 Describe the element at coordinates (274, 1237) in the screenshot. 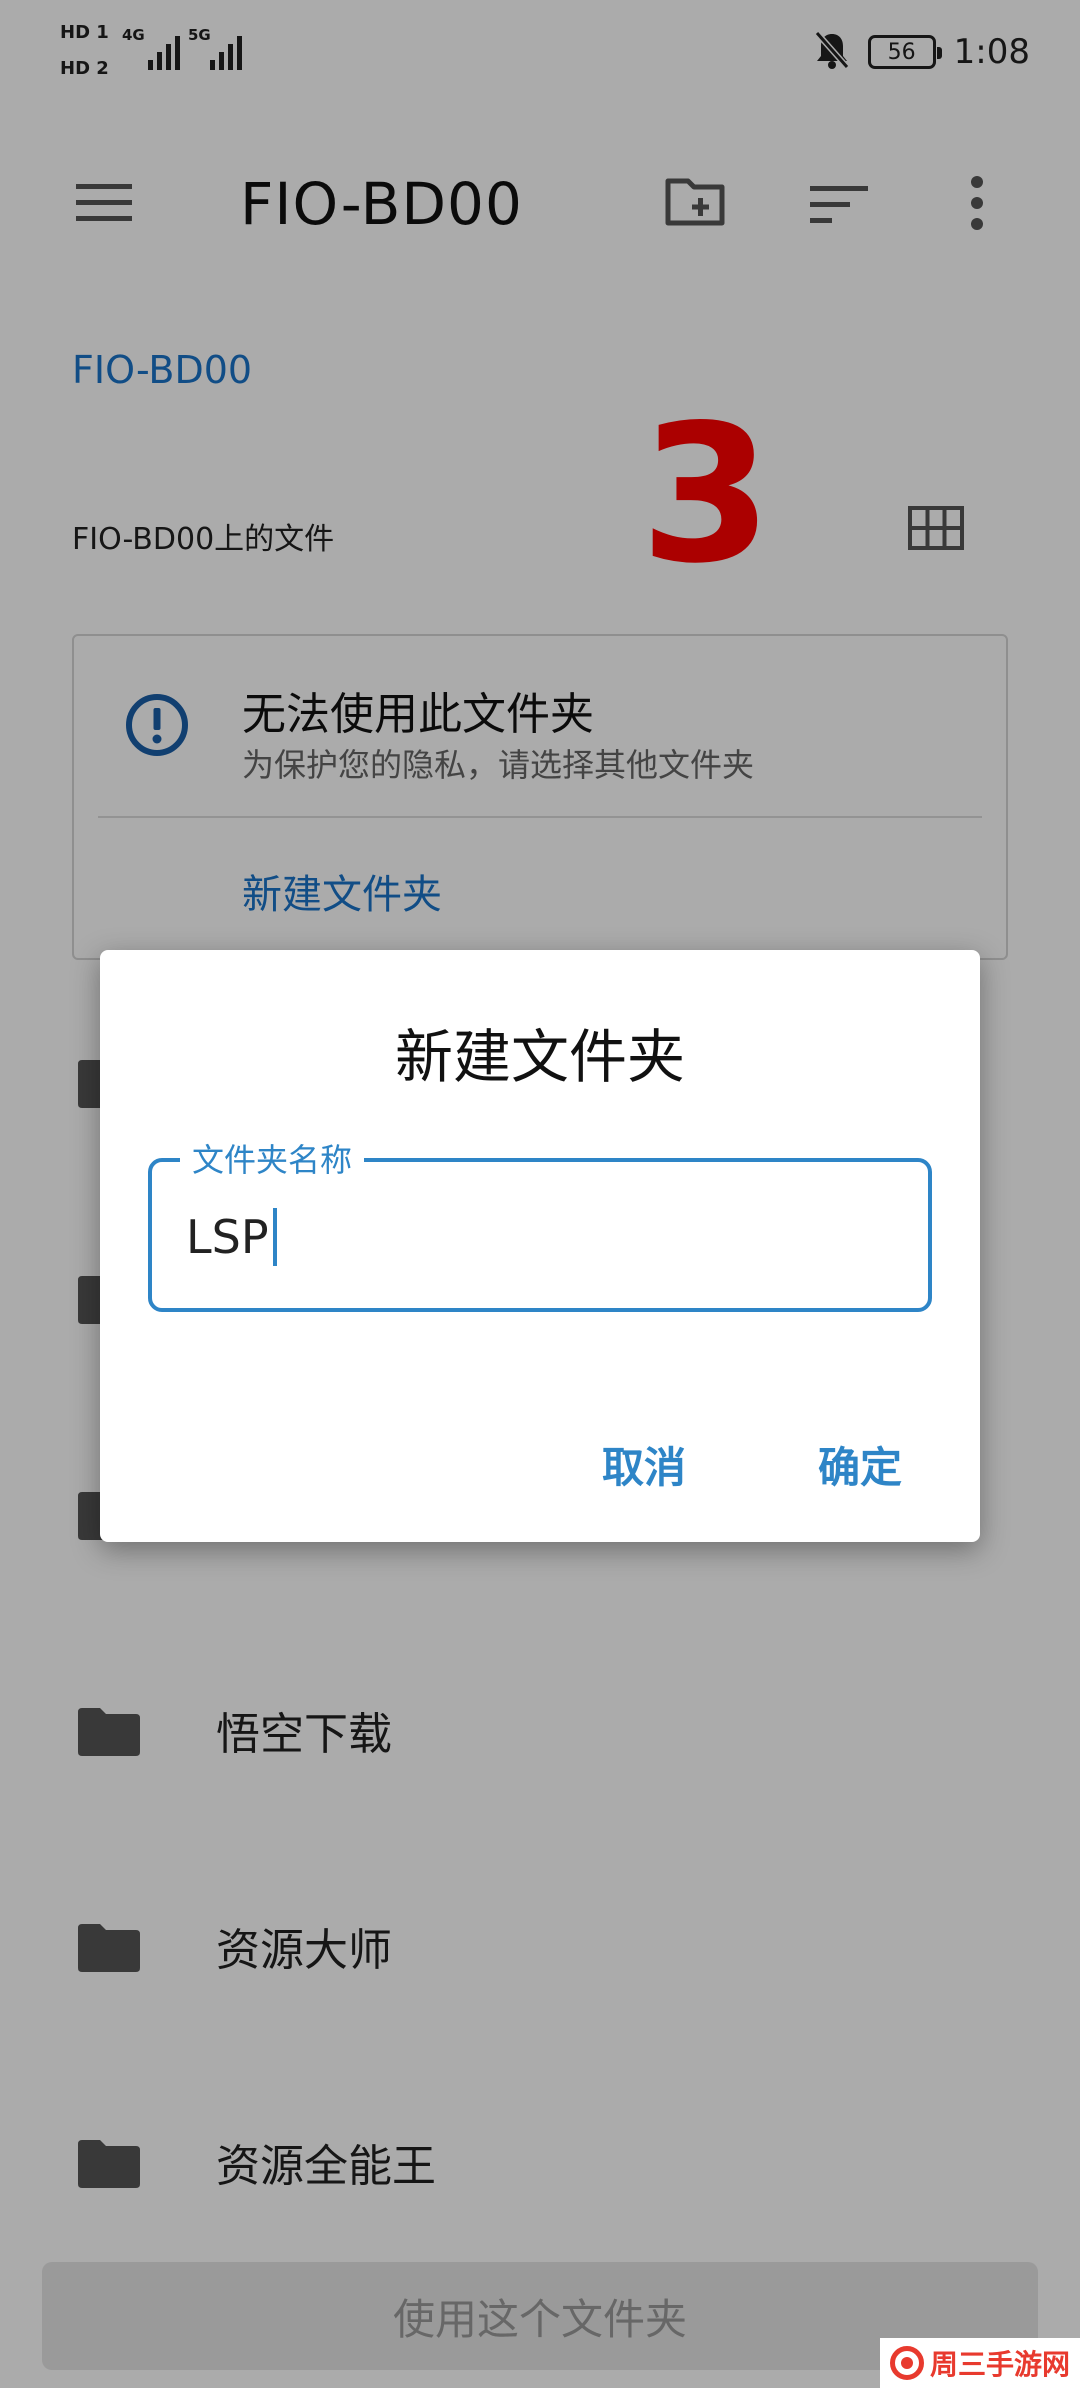

I see `text-caret` at that location.